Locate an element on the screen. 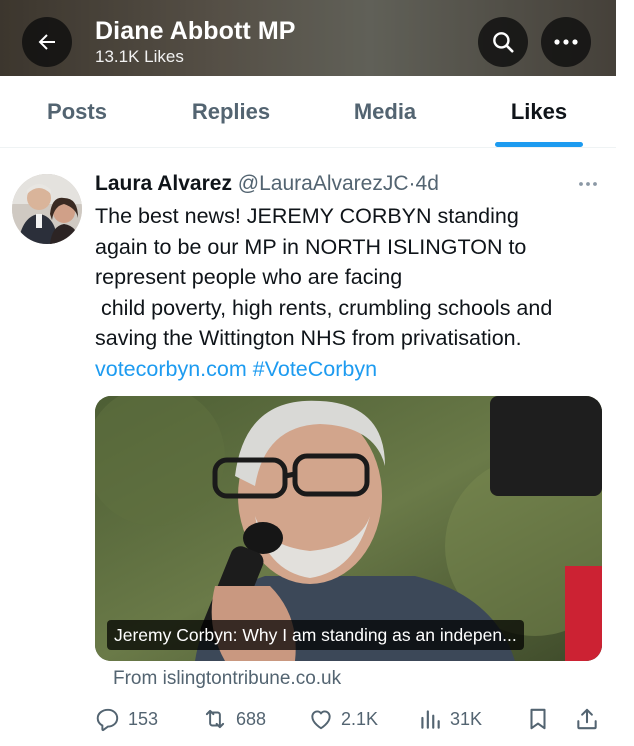  tweet-time: 4d is located at coordinates (427, 183).